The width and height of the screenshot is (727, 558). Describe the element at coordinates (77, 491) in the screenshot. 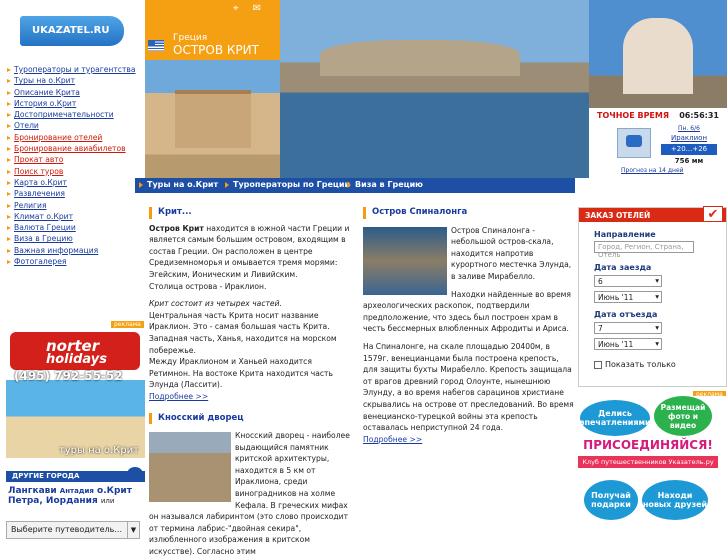

I see `city-link: Антадия` at that location.